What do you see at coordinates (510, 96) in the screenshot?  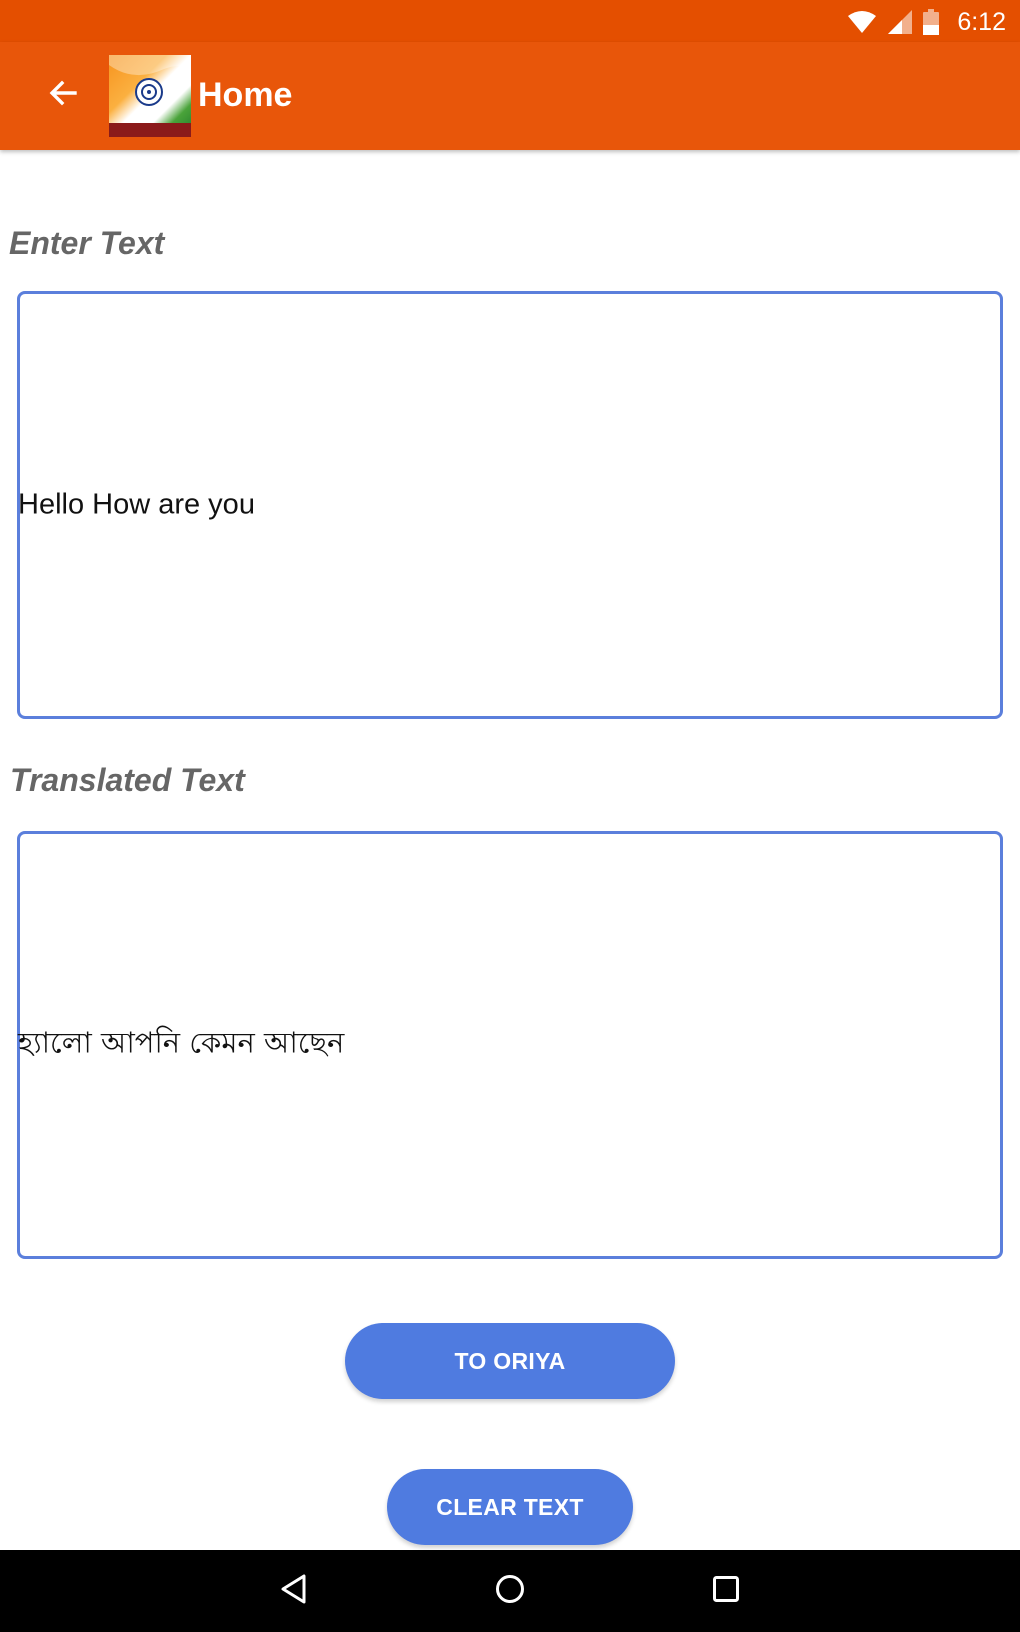 I see `app-bar: Home` at bounding box center [510, 96].